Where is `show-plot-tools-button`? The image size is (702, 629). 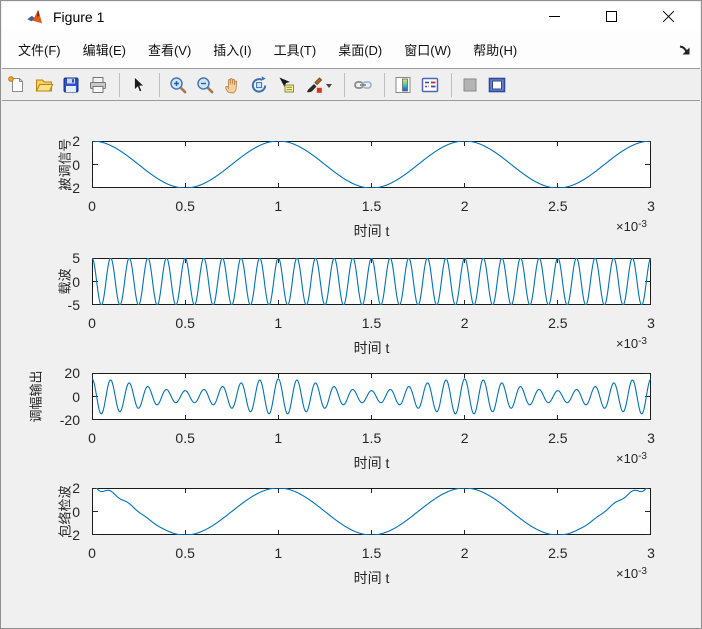 show-plot-tools-button is located at coordinates (497, 85).